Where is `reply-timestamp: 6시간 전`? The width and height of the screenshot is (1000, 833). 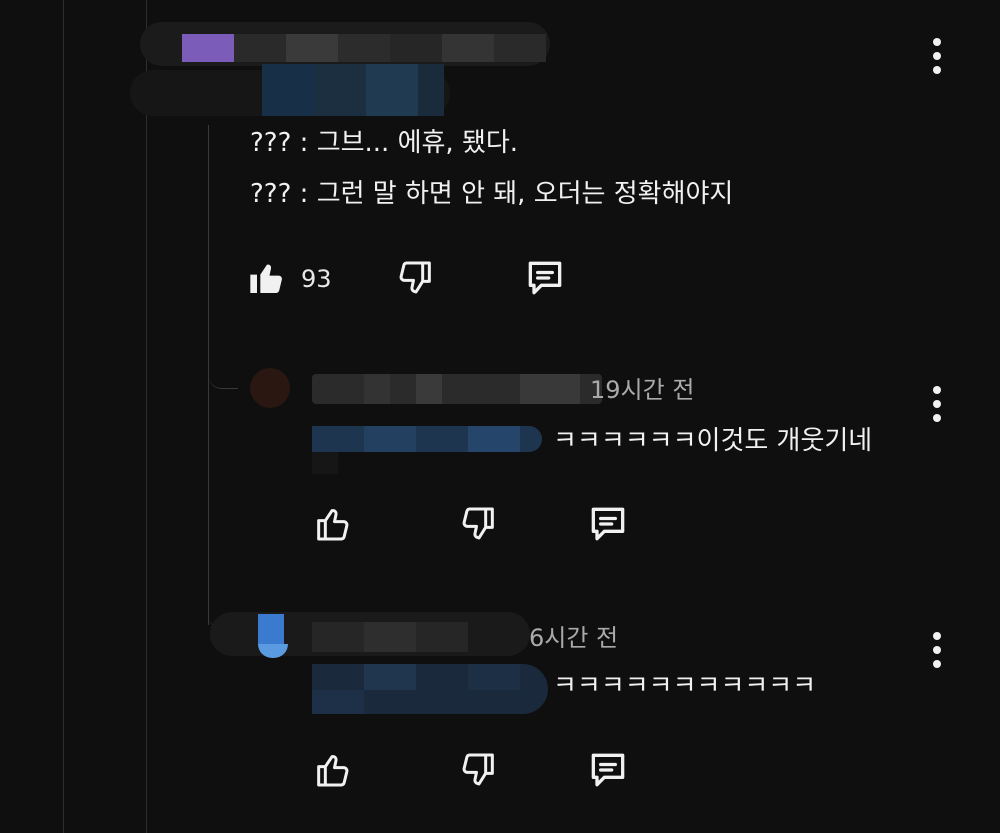
reply-timestamp: 6시간 전 is located at coordinates (574, 638).